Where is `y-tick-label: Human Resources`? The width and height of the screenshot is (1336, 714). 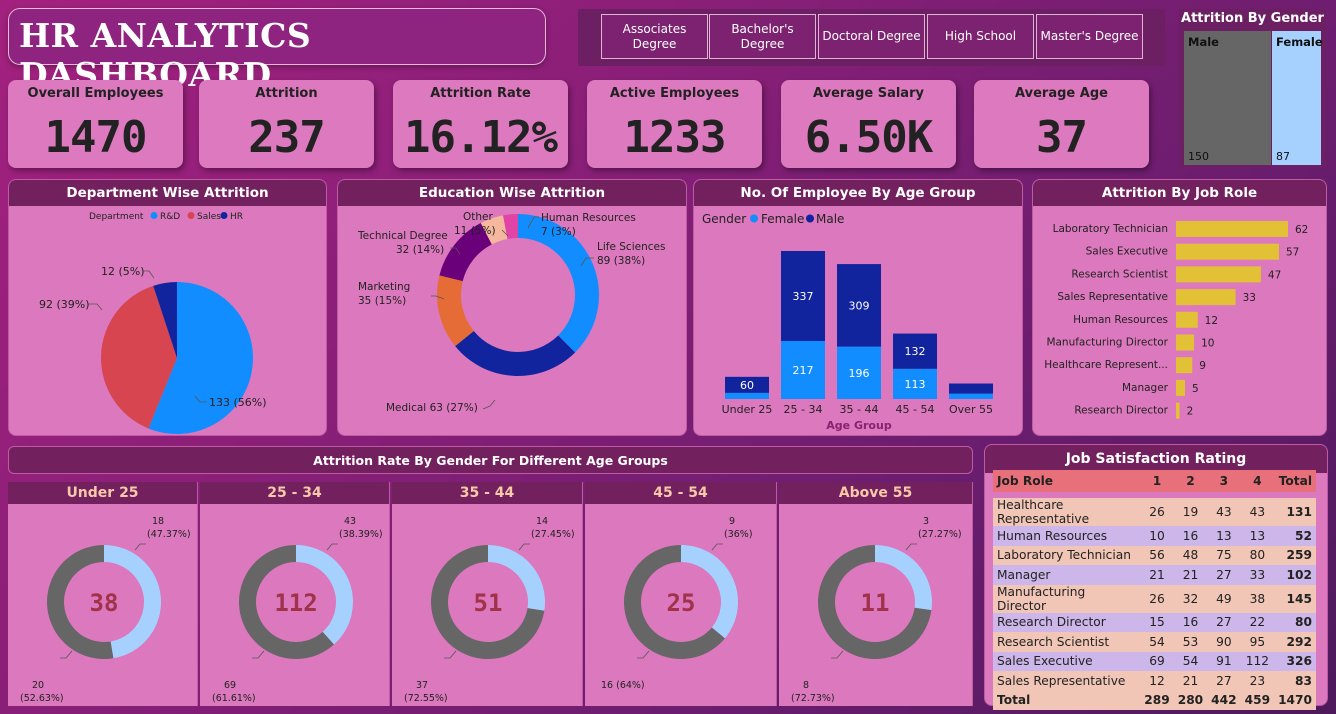
y-tick-label: Human Resources is located at coordinates (1120, 320).